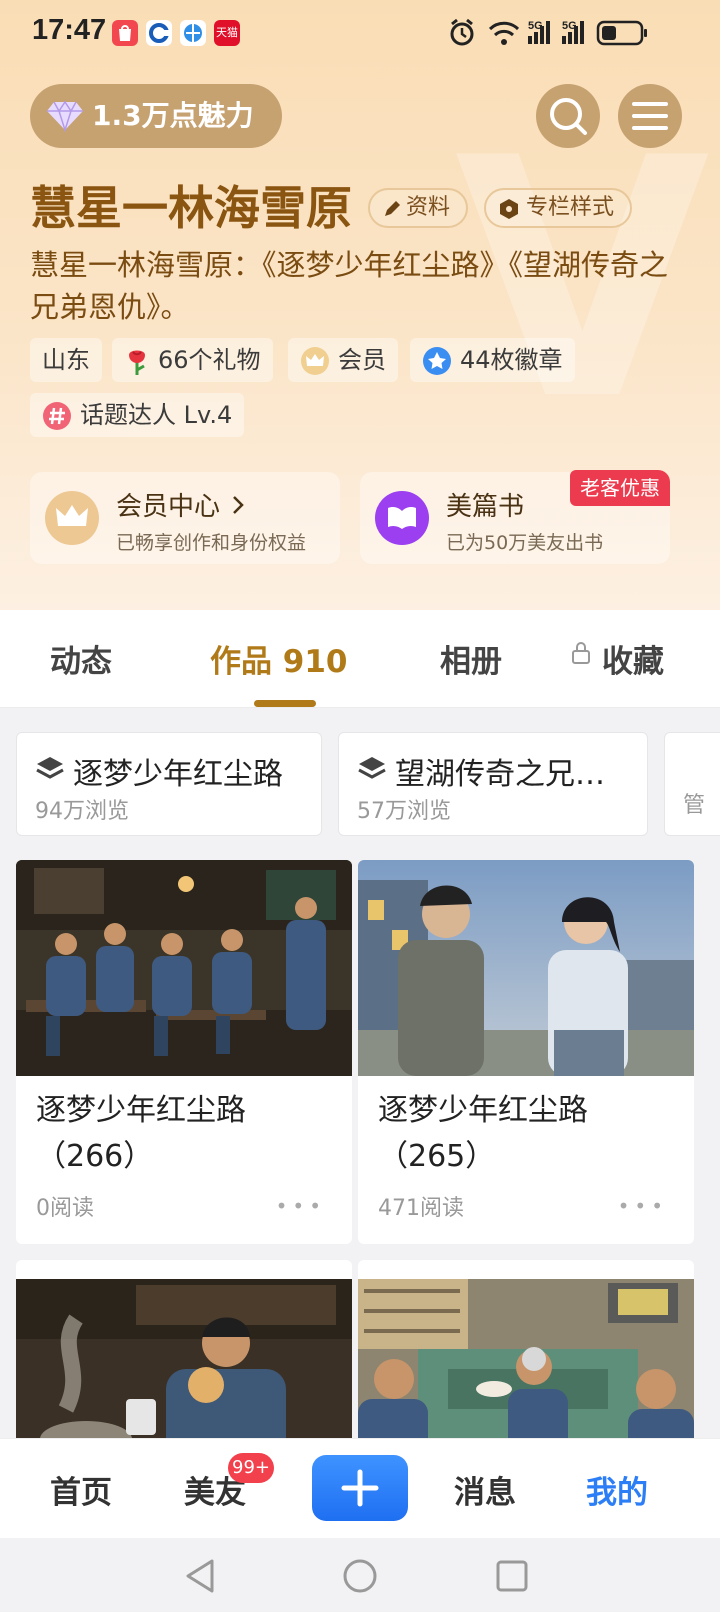  Describe the element at coordinates (694, 805) in the screenshot. I see `collection-title: 管` at that location.